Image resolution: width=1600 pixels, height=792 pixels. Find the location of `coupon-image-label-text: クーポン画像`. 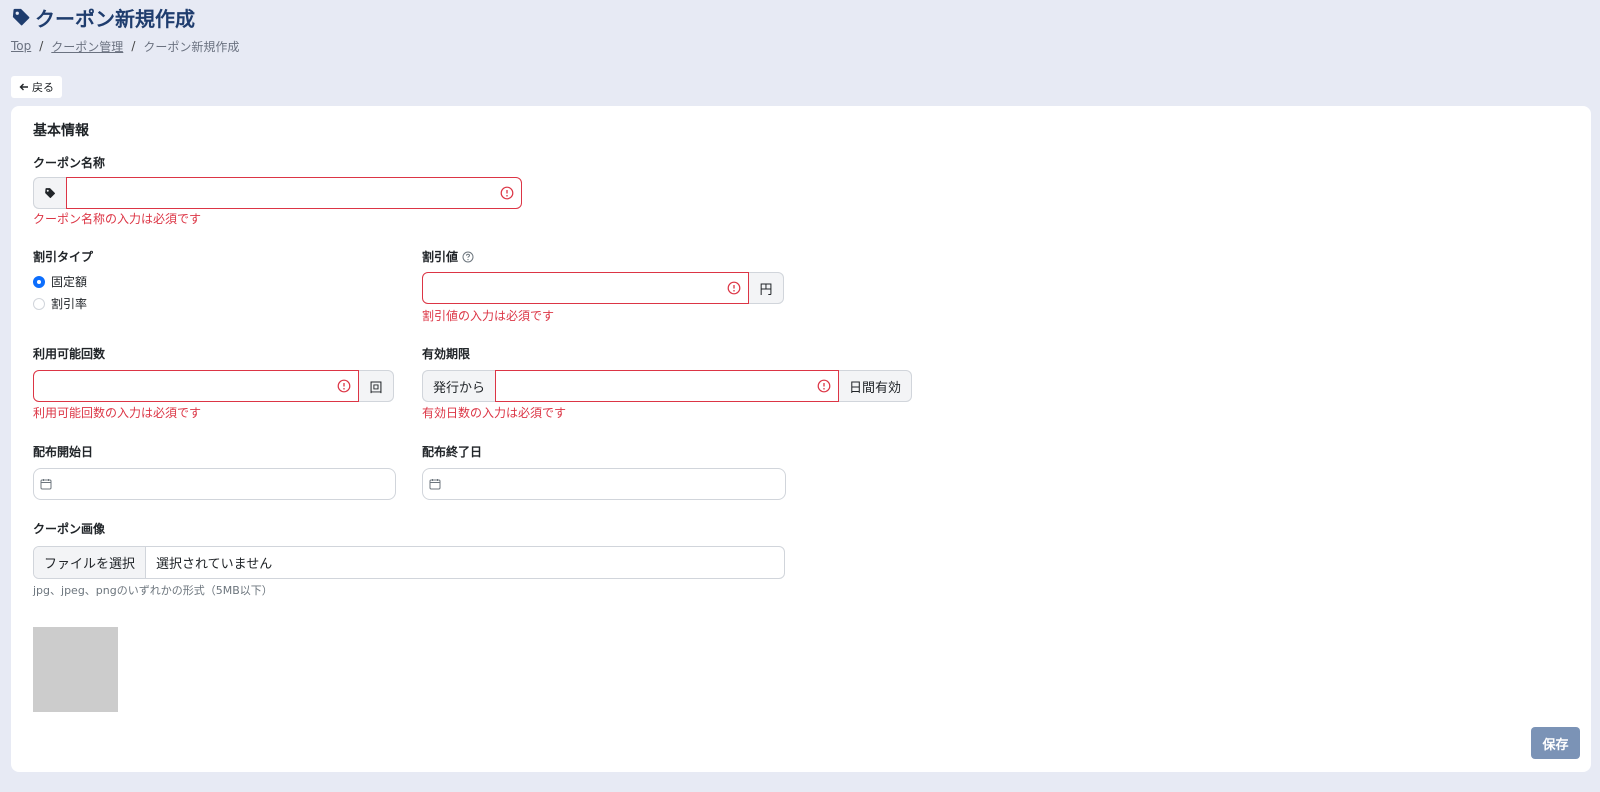

coupon-image-label-text: クーポン画像 is located at coordinates (69, 529).